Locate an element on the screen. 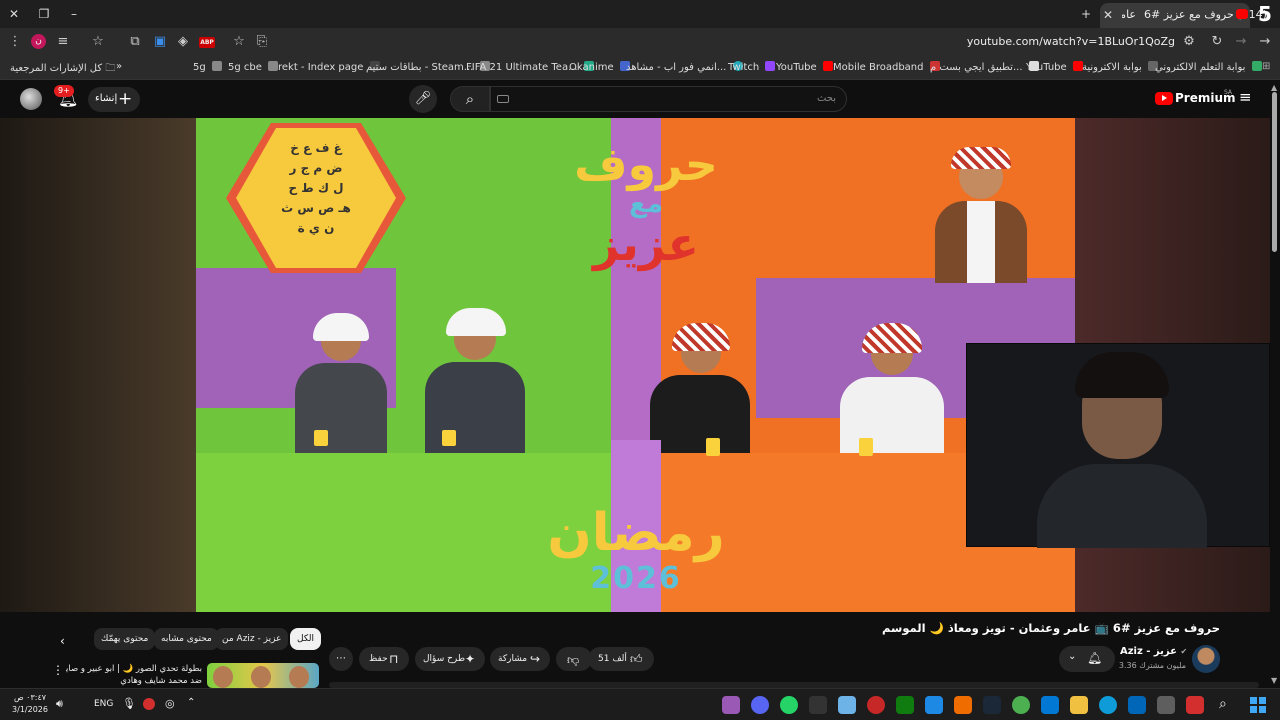  board-letter: ة is located at coordinates (301, 228).